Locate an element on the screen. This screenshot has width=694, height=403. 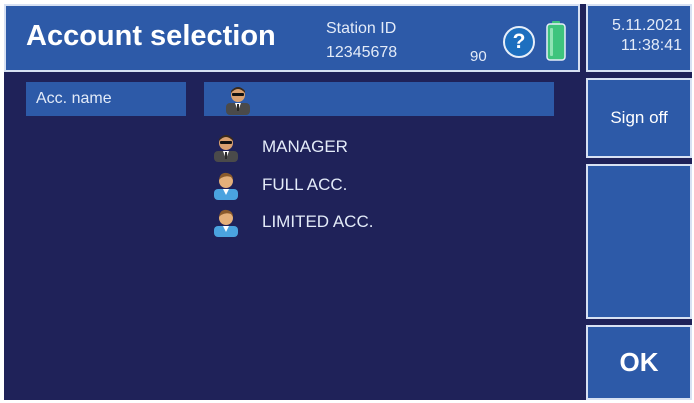
list-item-label: MANAGER is located at coordinates (305, 146).